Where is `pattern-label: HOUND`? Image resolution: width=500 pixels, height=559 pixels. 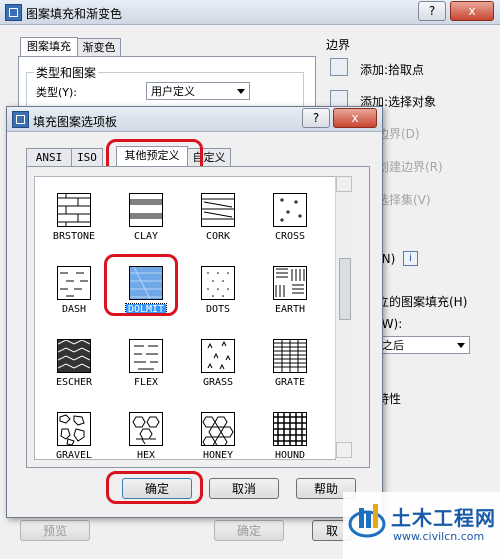 pattern-label: HOUND is located at coordinates (290, 455).